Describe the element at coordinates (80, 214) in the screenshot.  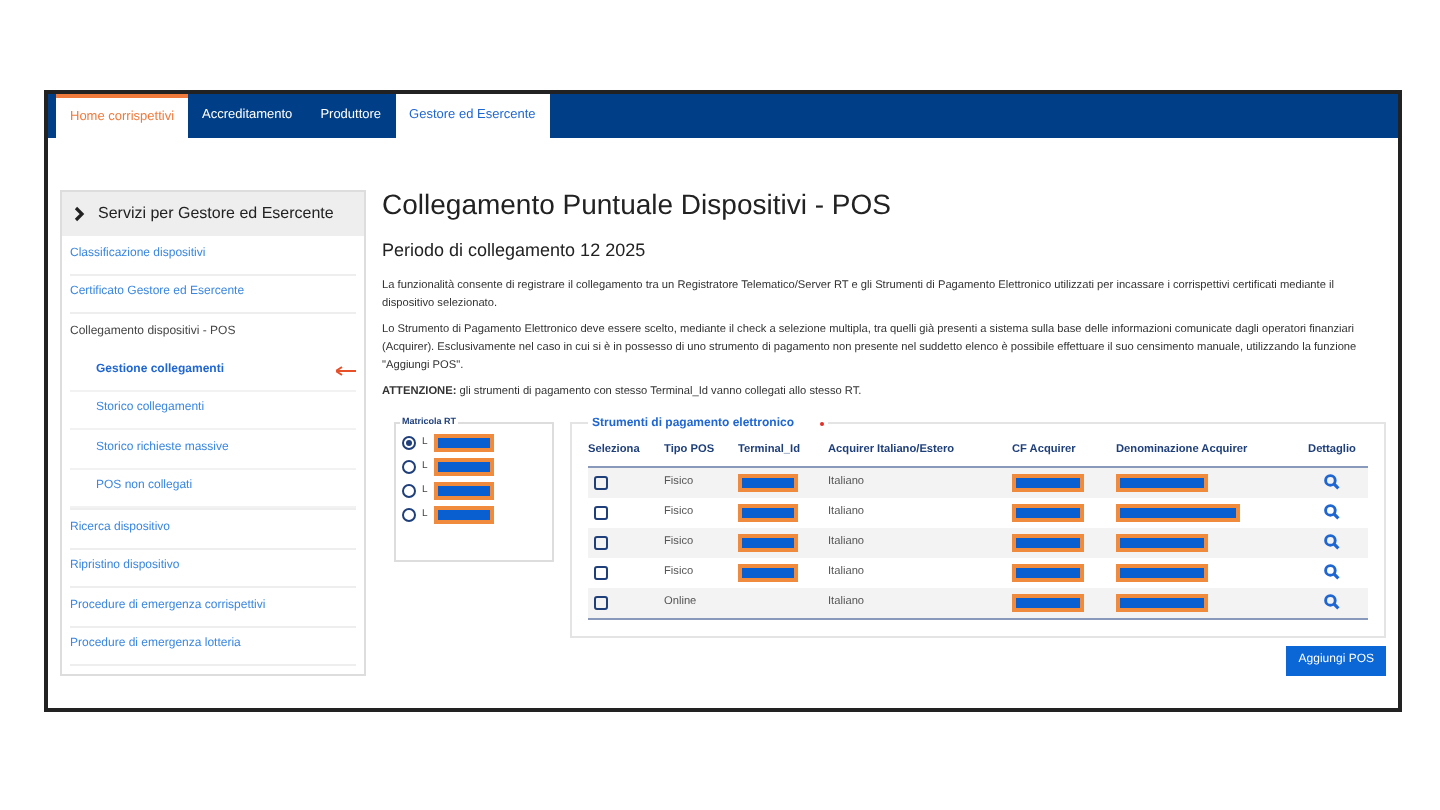
I see `chevron-icon` at that location.